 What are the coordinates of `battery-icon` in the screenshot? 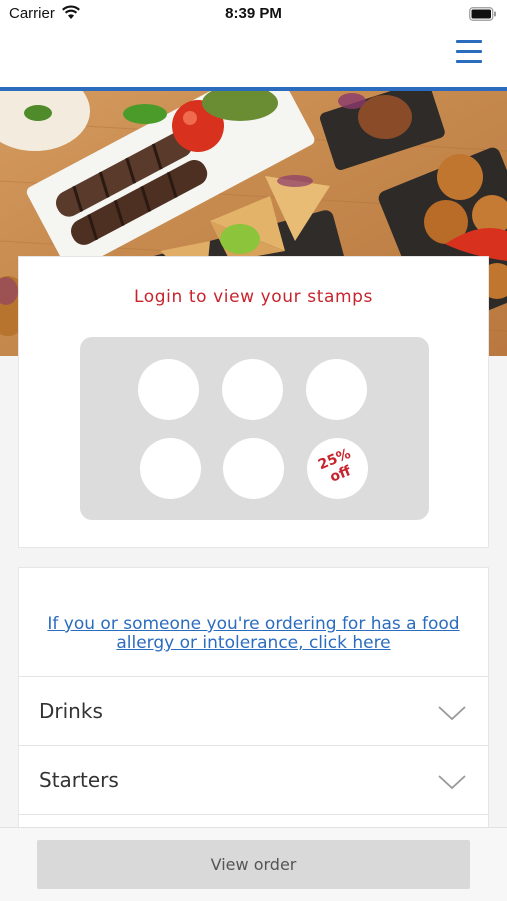 It's located at (483, 15).